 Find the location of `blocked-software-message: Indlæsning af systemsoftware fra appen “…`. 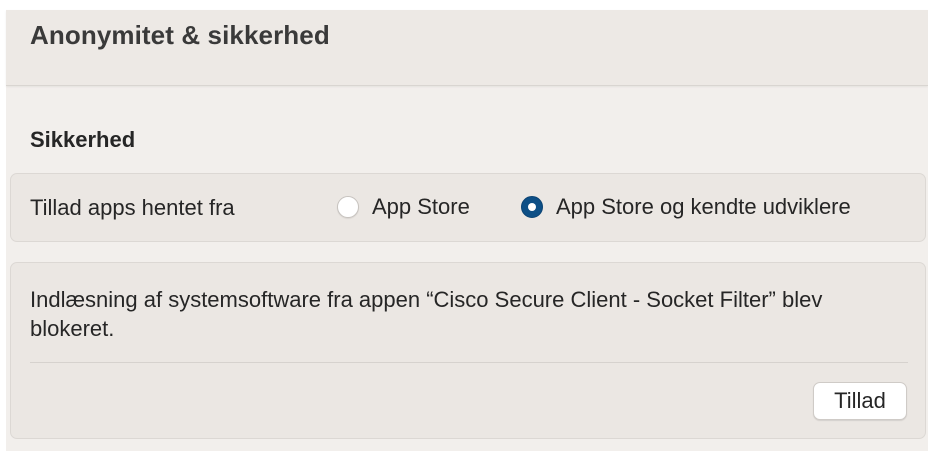

blocked-software-message: Indlæsning af systemsoftware fra appen “… is located at coordinates (426, 314).